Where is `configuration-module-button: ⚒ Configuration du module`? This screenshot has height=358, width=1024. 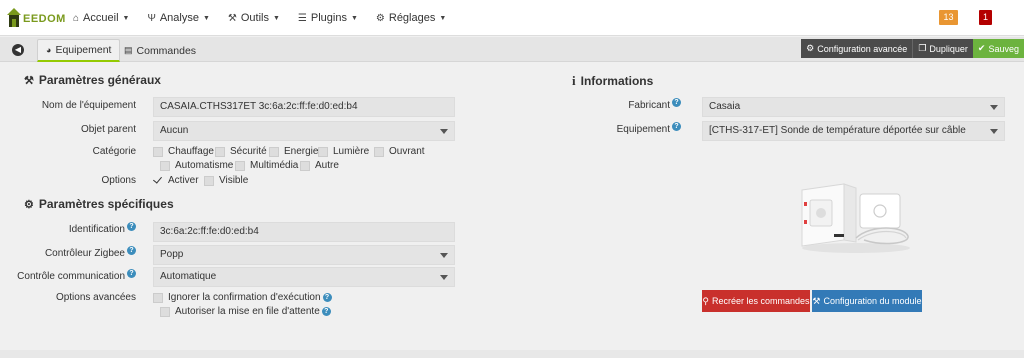
configuration-module-button: ⚒ Configuration du module is located at coordinates (867, 301).